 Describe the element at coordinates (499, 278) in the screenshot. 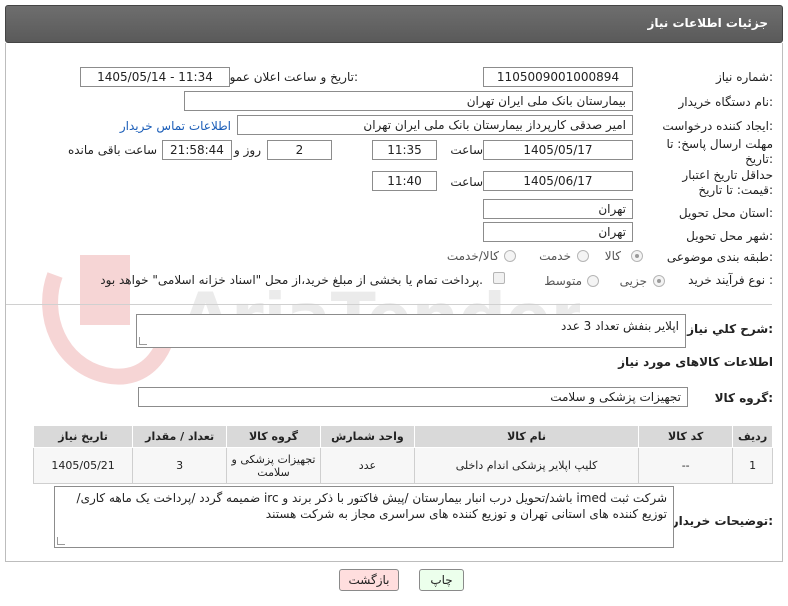

I see `treasury-payment-checkbox` at that location.